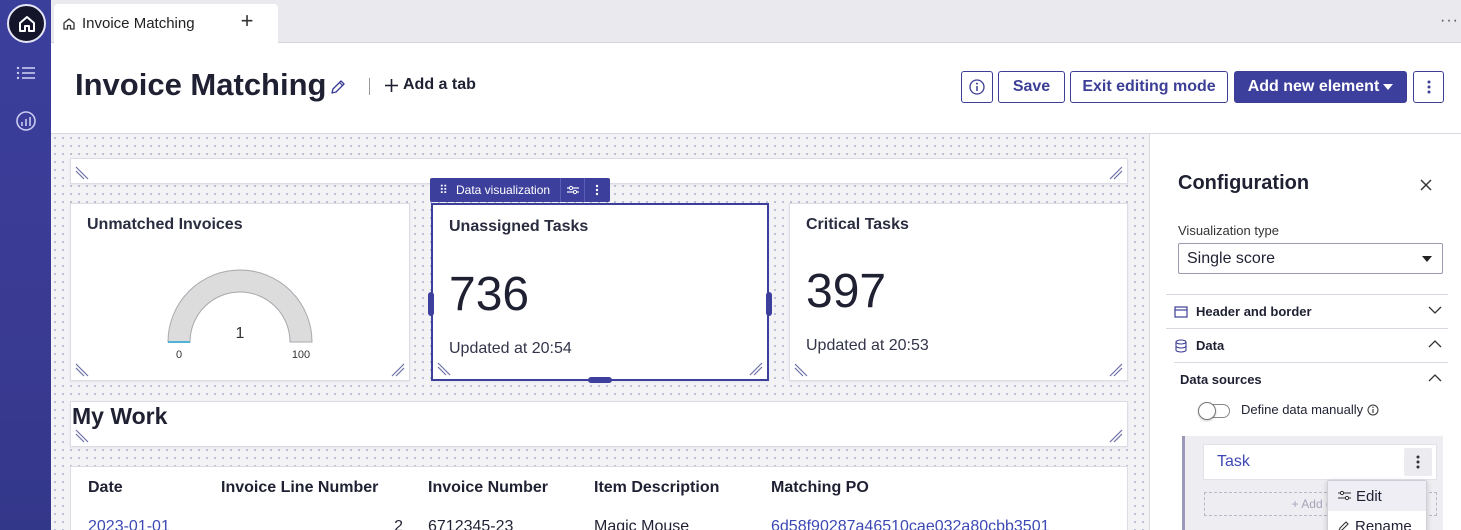  What do you see at coordinates (910, 524) in the screenshot?
I see `table-cell-link: 6d58f90287a46510cae032a80cbb3501` at bounding box center [910, 524].